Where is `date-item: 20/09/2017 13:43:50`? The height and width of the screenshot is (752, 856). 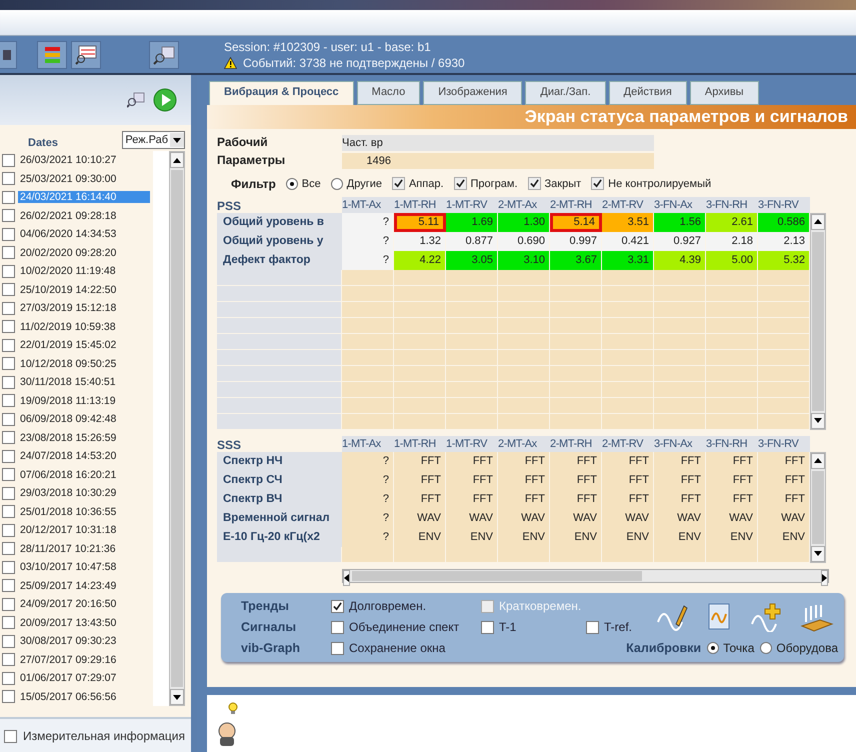 date-item: 20/09/2017 13:43:50 is located at coordinates (84, 622).